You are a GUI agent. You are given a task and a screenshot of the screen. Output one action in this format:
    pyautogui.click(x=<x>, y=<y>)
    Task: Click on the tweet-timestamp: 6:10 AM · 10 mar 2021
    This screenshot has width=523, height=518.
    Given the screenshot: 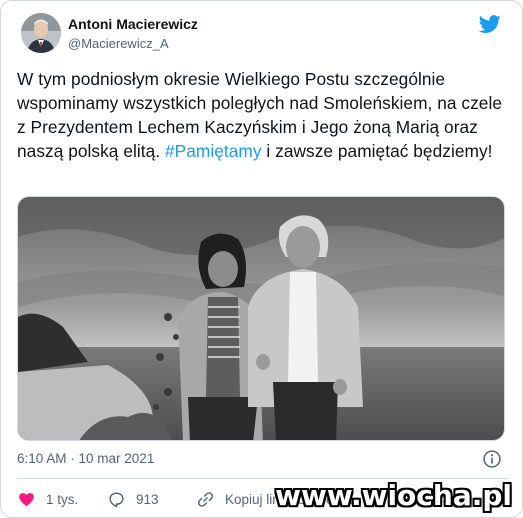 What is the action you would take?
    pyautogui.click(x=85, y=458)
    